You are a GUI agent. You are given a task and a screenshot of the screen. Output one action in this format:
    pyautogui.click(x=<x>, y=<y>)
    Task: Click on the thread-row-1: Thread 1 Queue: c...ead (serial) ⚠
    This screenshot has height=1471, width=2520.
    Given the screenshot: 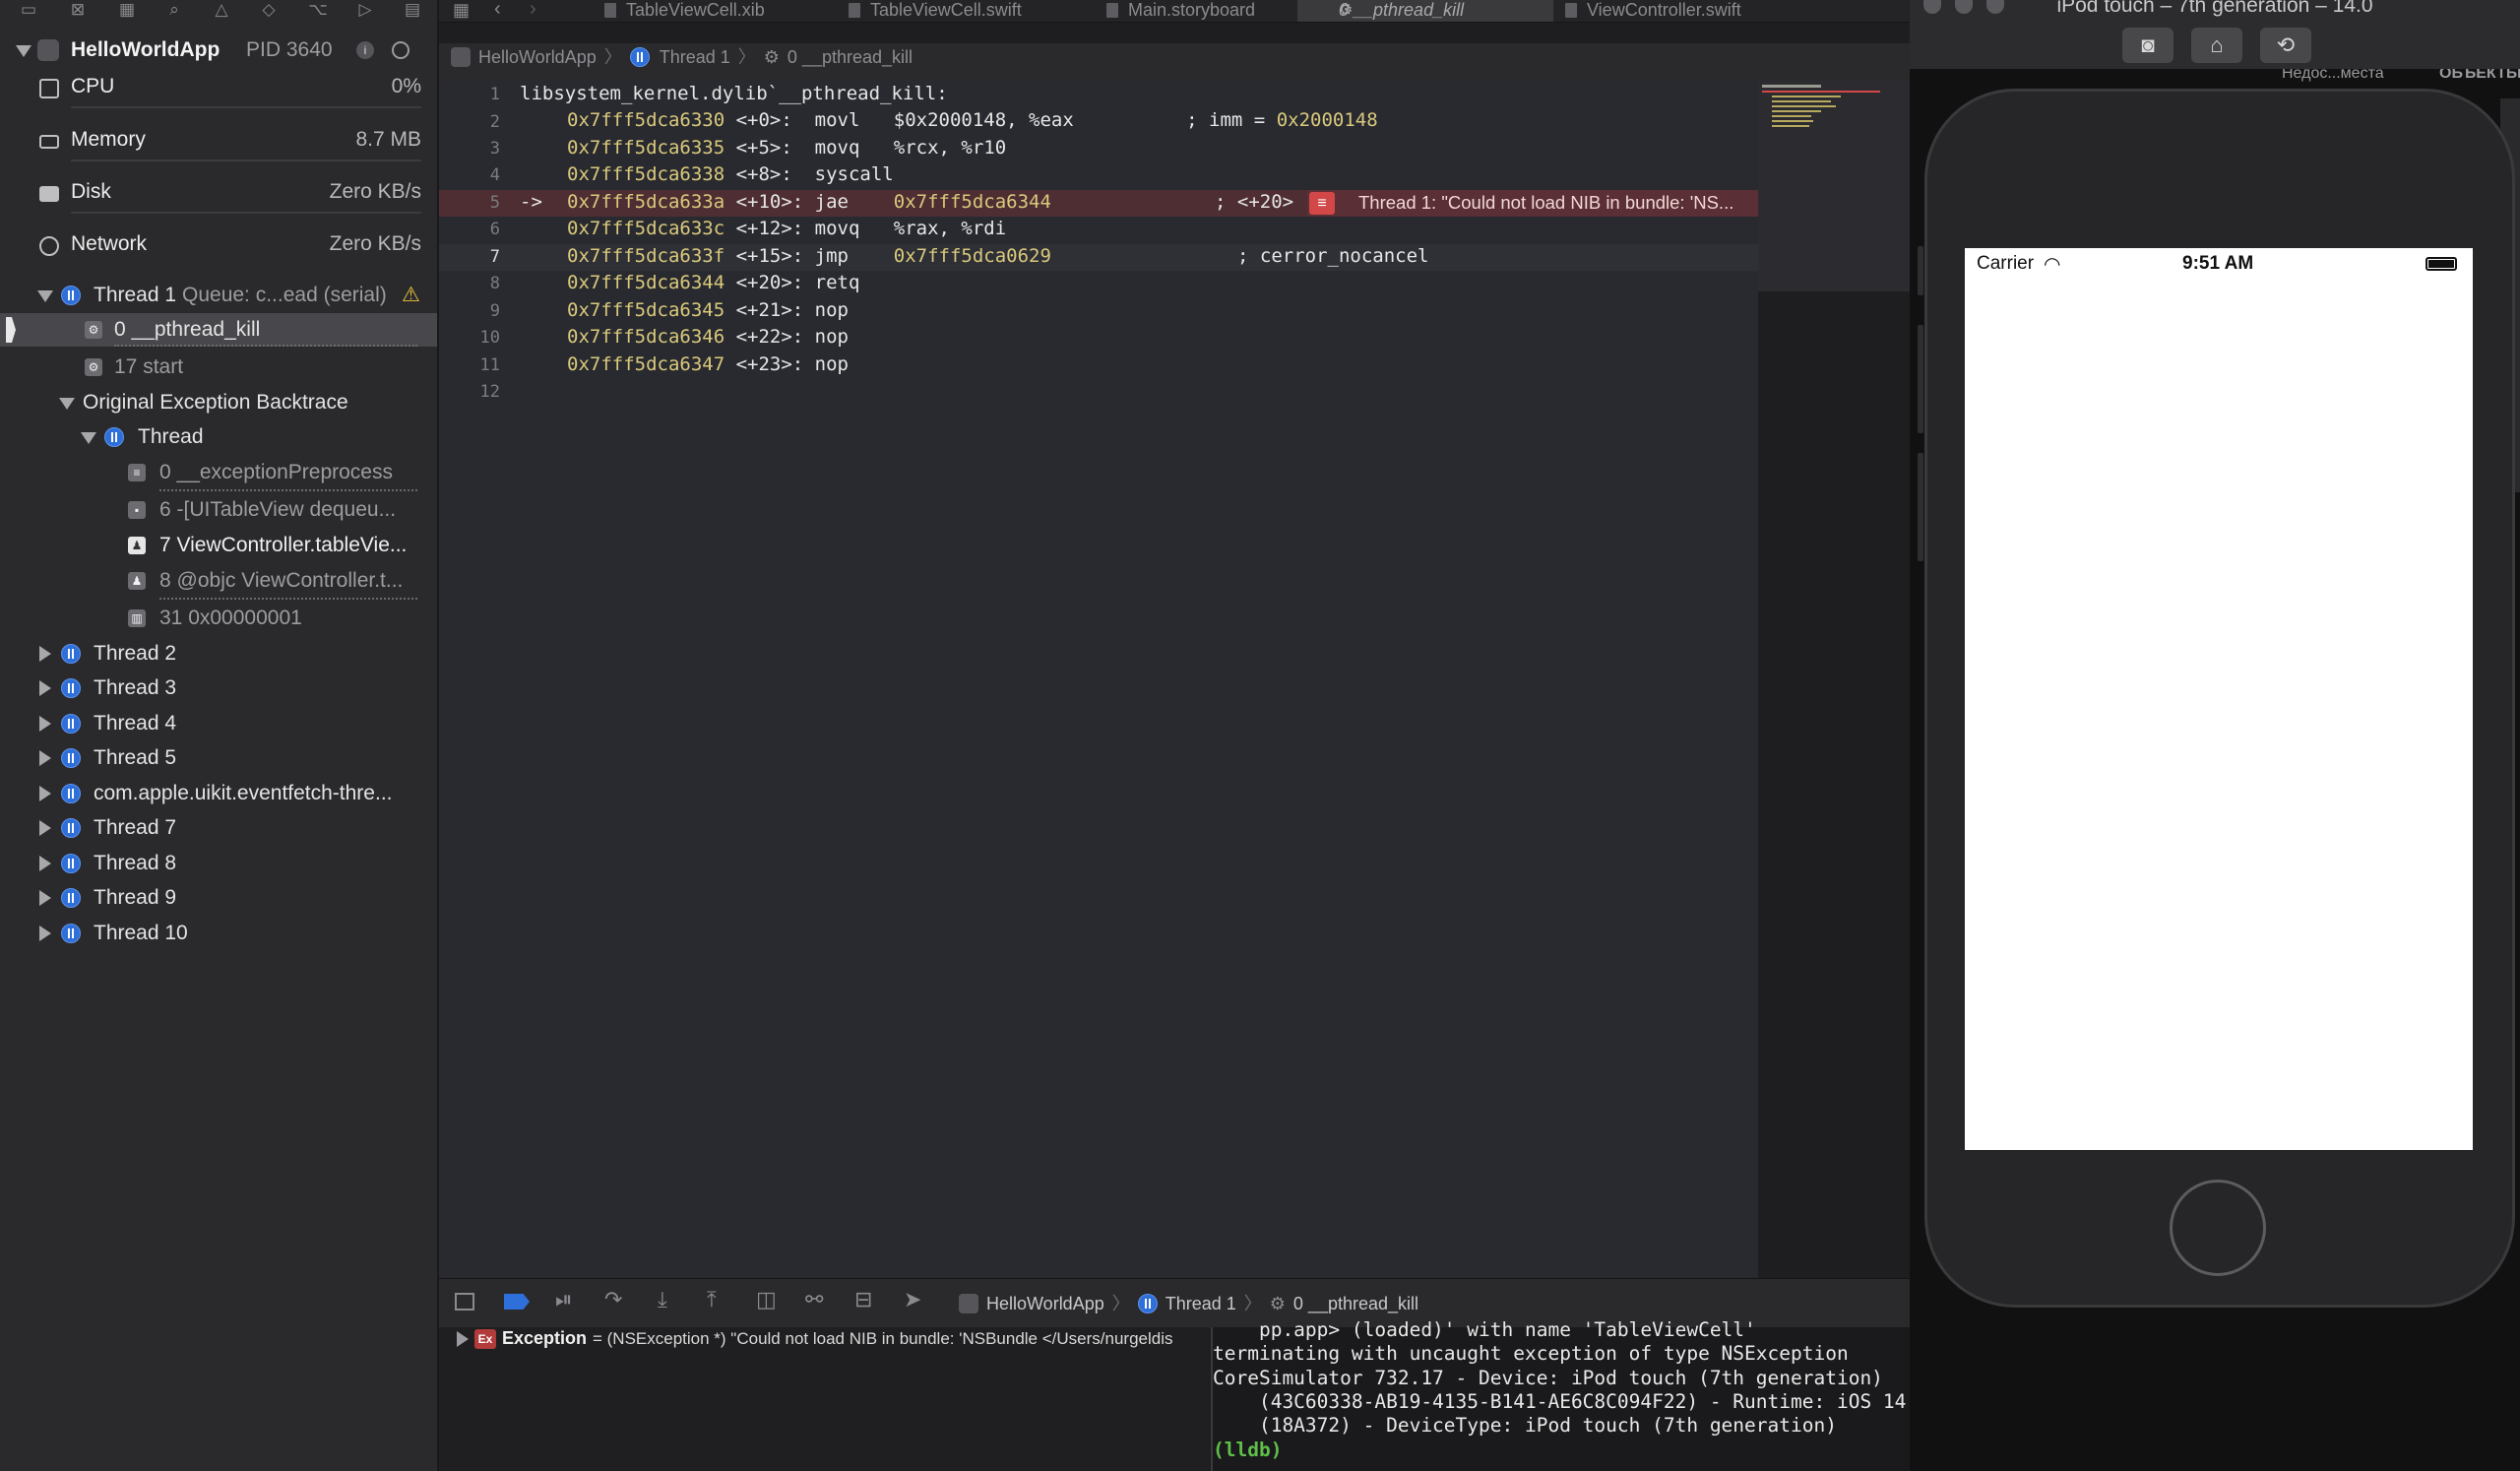 What is the action you would take?
    pyautogui.click(x=218, y=295)
    